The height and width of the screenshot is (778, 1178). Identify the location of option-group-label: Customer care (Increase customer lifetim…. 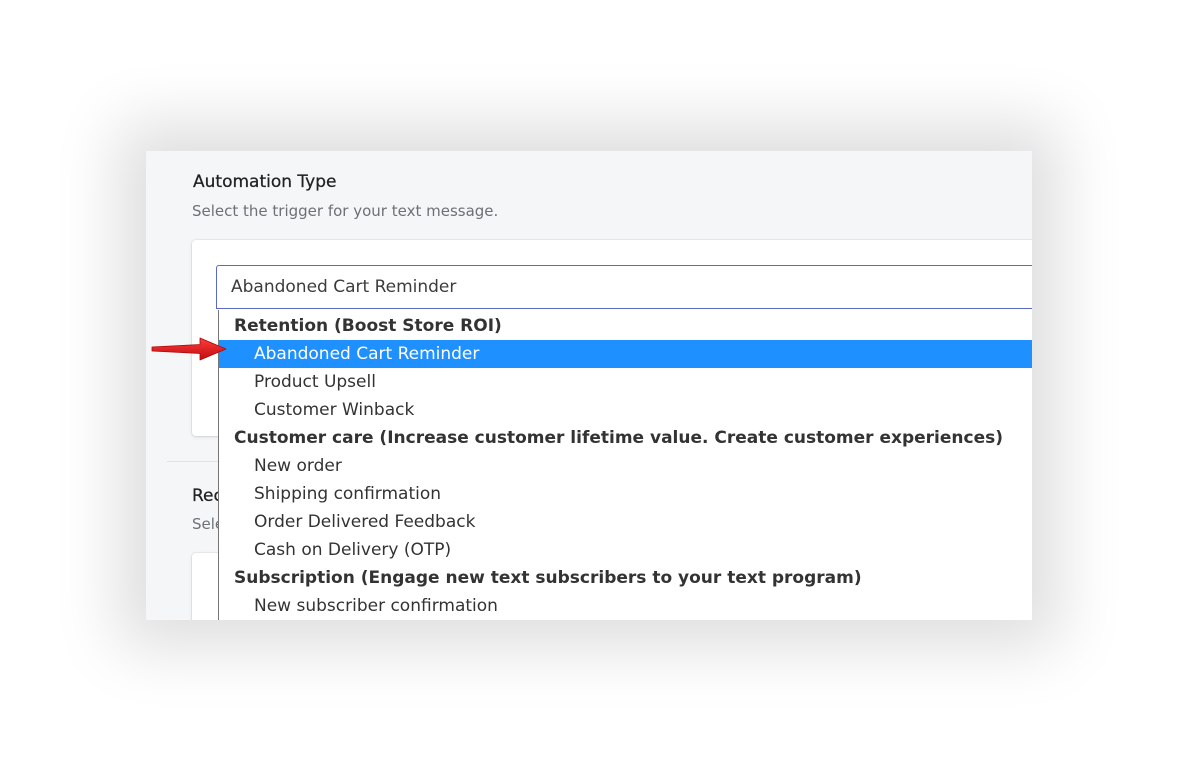
(619, 438).